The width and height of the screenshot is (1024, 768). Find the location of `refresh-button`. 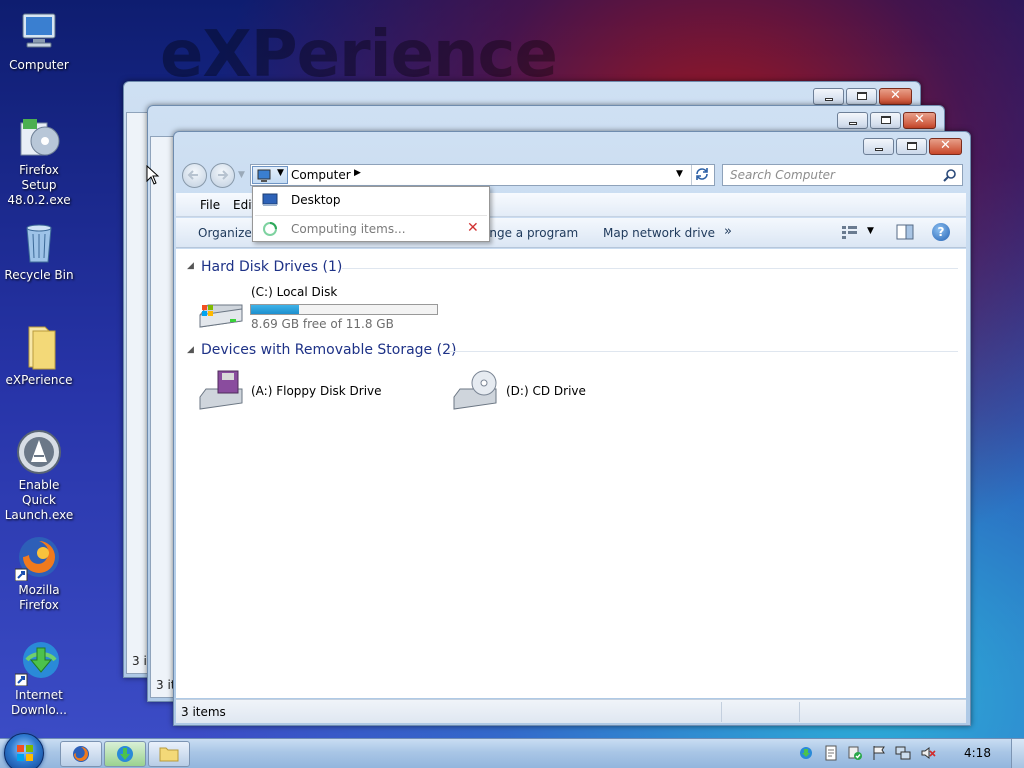

refresh-button is located at coordinates (703, 175).